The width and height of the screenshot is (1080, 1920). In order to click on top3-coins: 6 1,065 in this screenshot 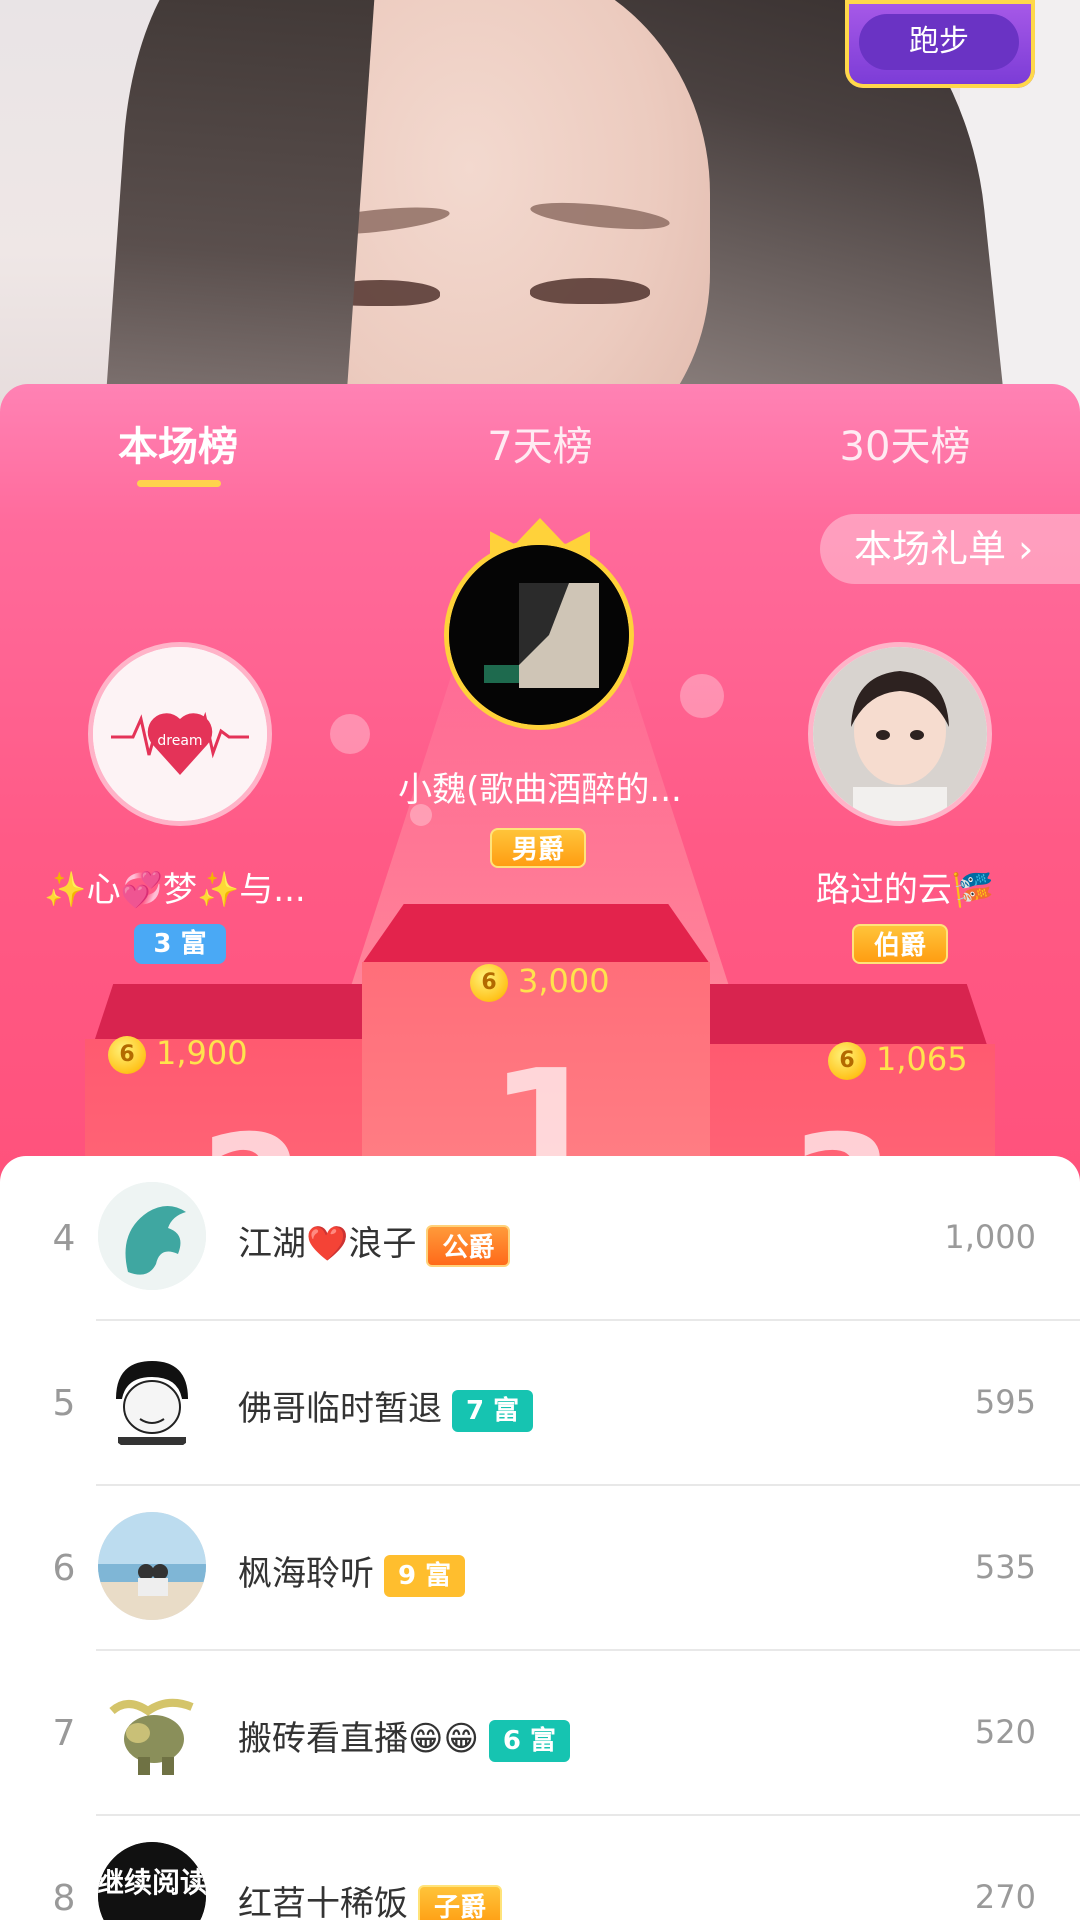, I will do `click(898, 1060)`.